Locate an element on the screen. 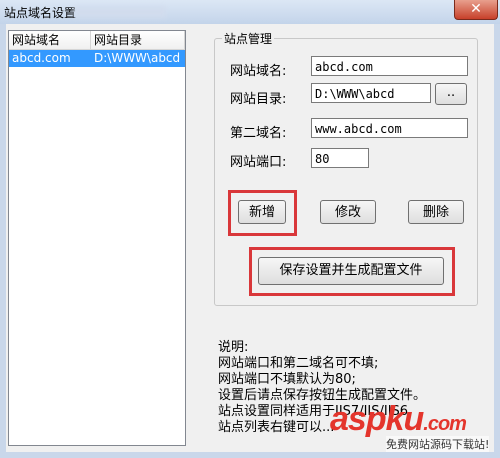  notes-line: 网站端口不填默认为80; is located at coordinates (287, 379).